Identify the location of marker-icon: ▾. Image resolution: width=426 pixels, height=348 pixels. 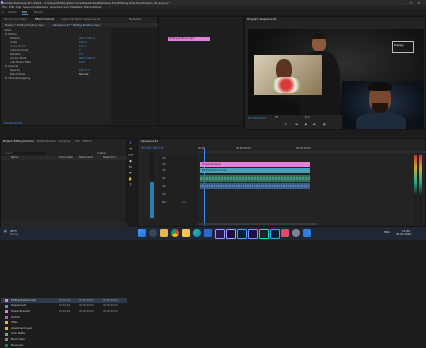
(286, 124).